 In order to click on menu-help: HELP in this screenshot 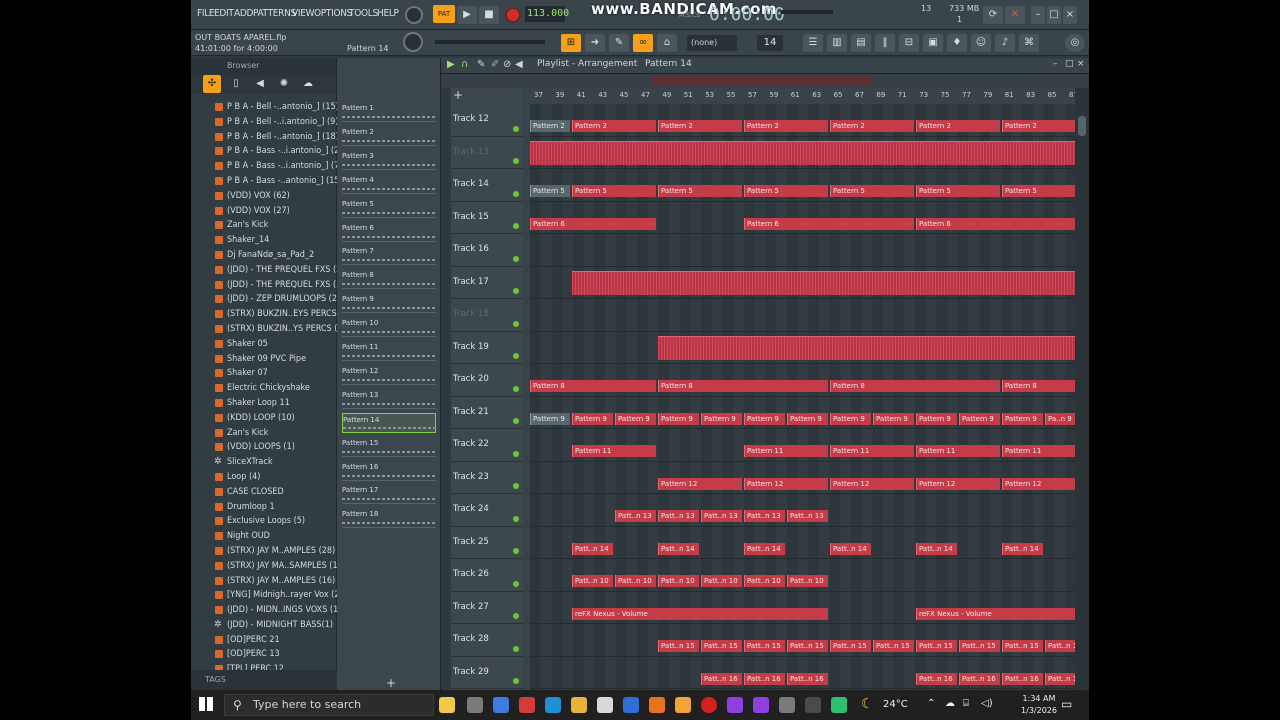, I will do `click(388, 13)`.